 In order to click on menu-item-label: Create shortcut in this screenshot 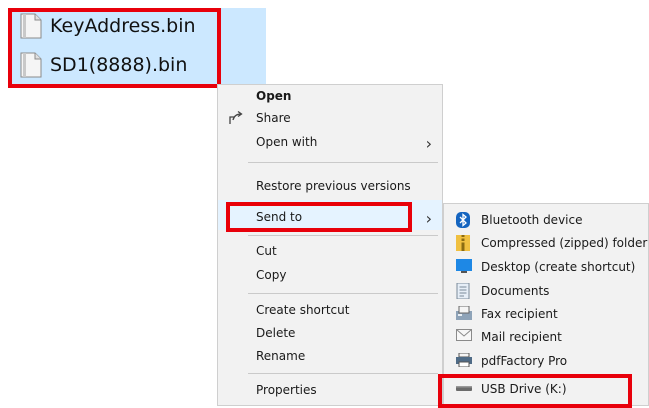, I will do `click(303, 310)`.